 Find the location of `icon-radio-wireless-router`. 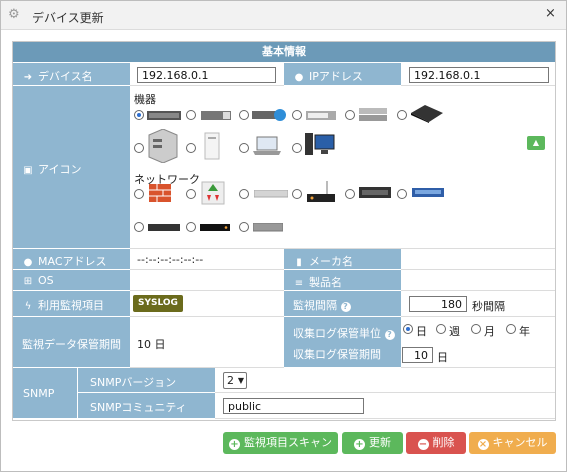

icon-radio-wireless-router is located at coordinates (297, 194).